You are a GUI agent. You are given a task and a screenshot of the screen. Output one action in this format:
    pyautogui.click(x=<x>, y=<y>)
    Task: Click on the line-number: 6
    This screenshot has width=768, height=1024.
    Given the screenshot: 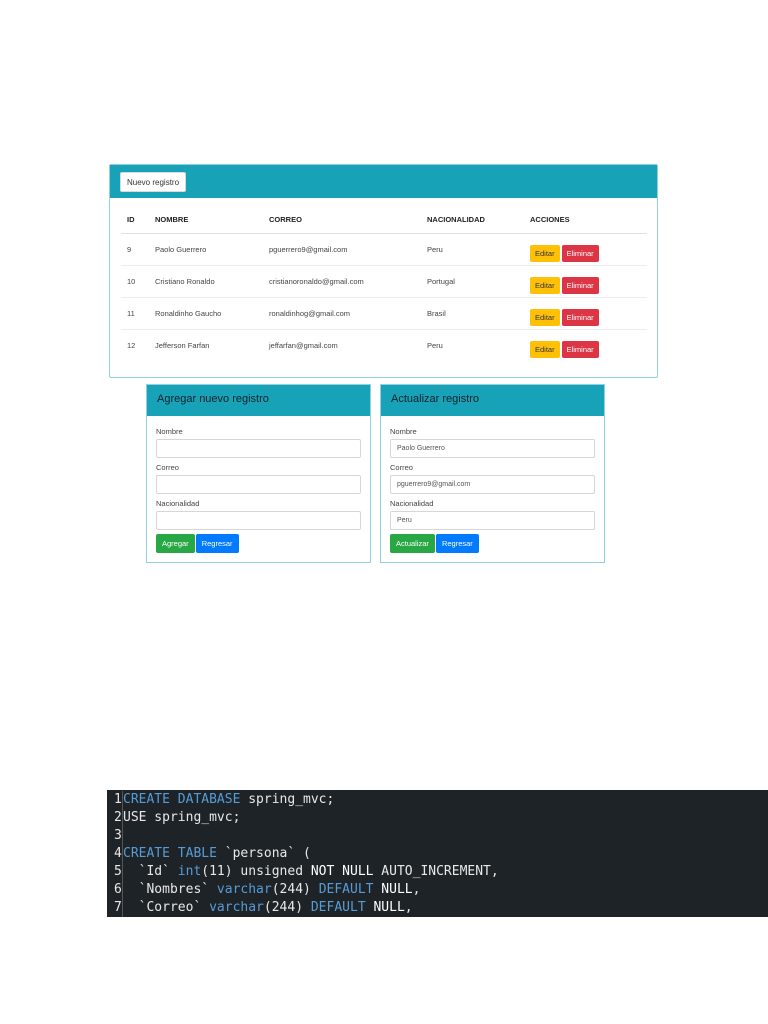 What is the action you would take?
    pyautogui.click(x=115, y=890)
    